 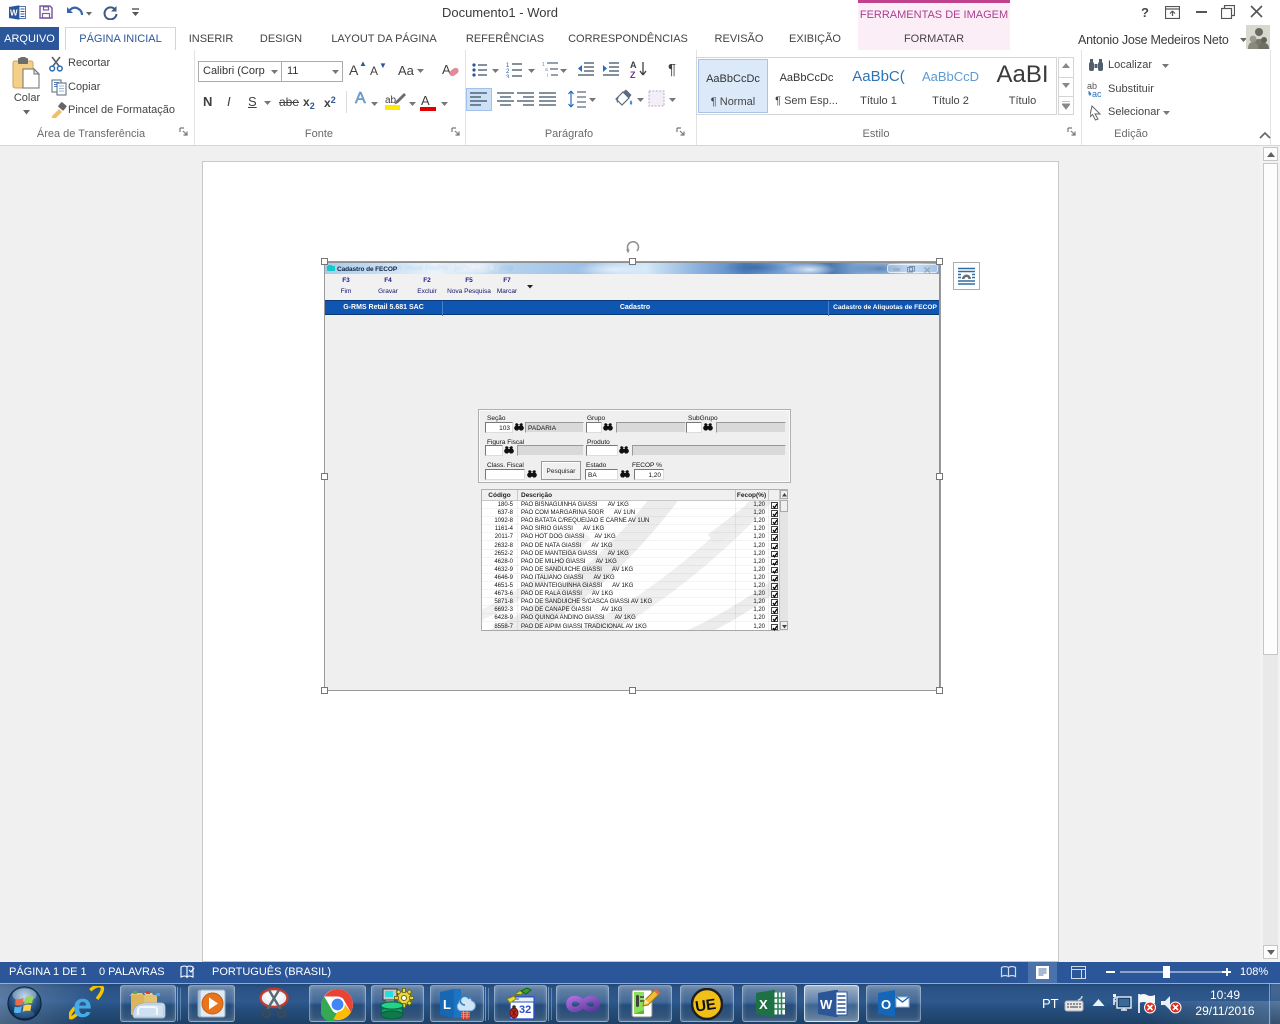 I want to click on svg-text: ac, so click(x=1097, y=93).